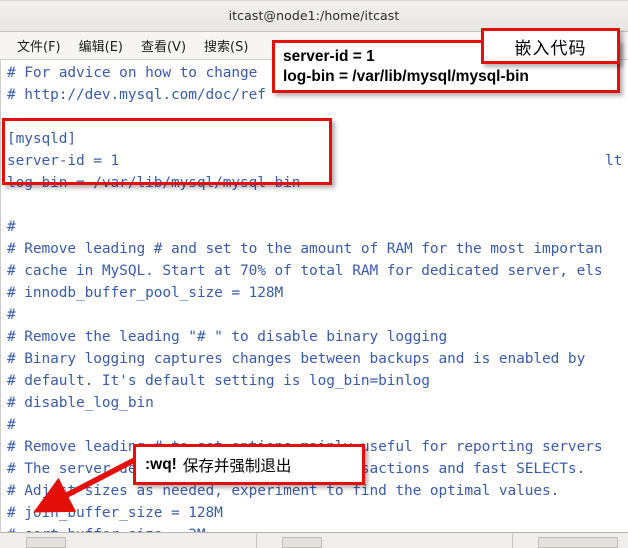 The width and height of the screenshot is (628, 548). Describe the element at coordinates (145, 293) in the screenshot. I see `terminal-line: # innodb_buffer_pool_size = 128M` at that location.